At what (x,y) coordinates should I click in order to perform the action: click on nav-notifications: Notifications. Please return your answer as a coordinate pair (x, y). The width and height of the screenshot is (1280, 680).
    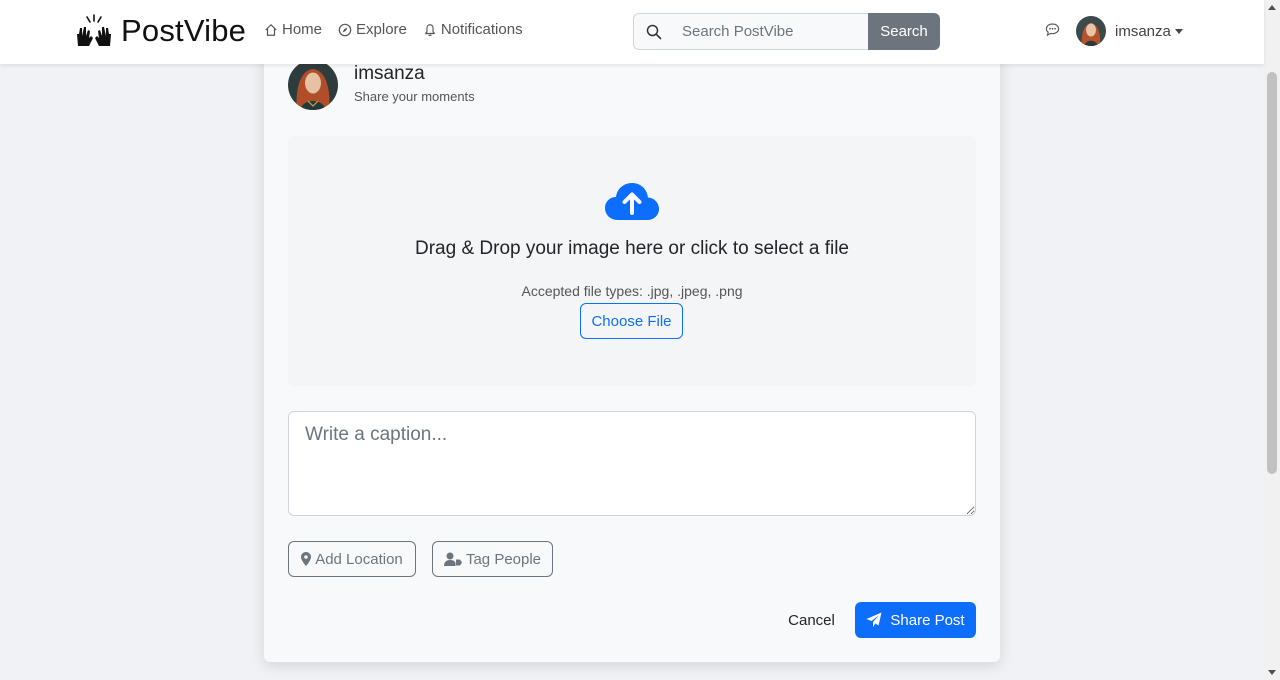
    Looking at the image, I should click on (473, 29).